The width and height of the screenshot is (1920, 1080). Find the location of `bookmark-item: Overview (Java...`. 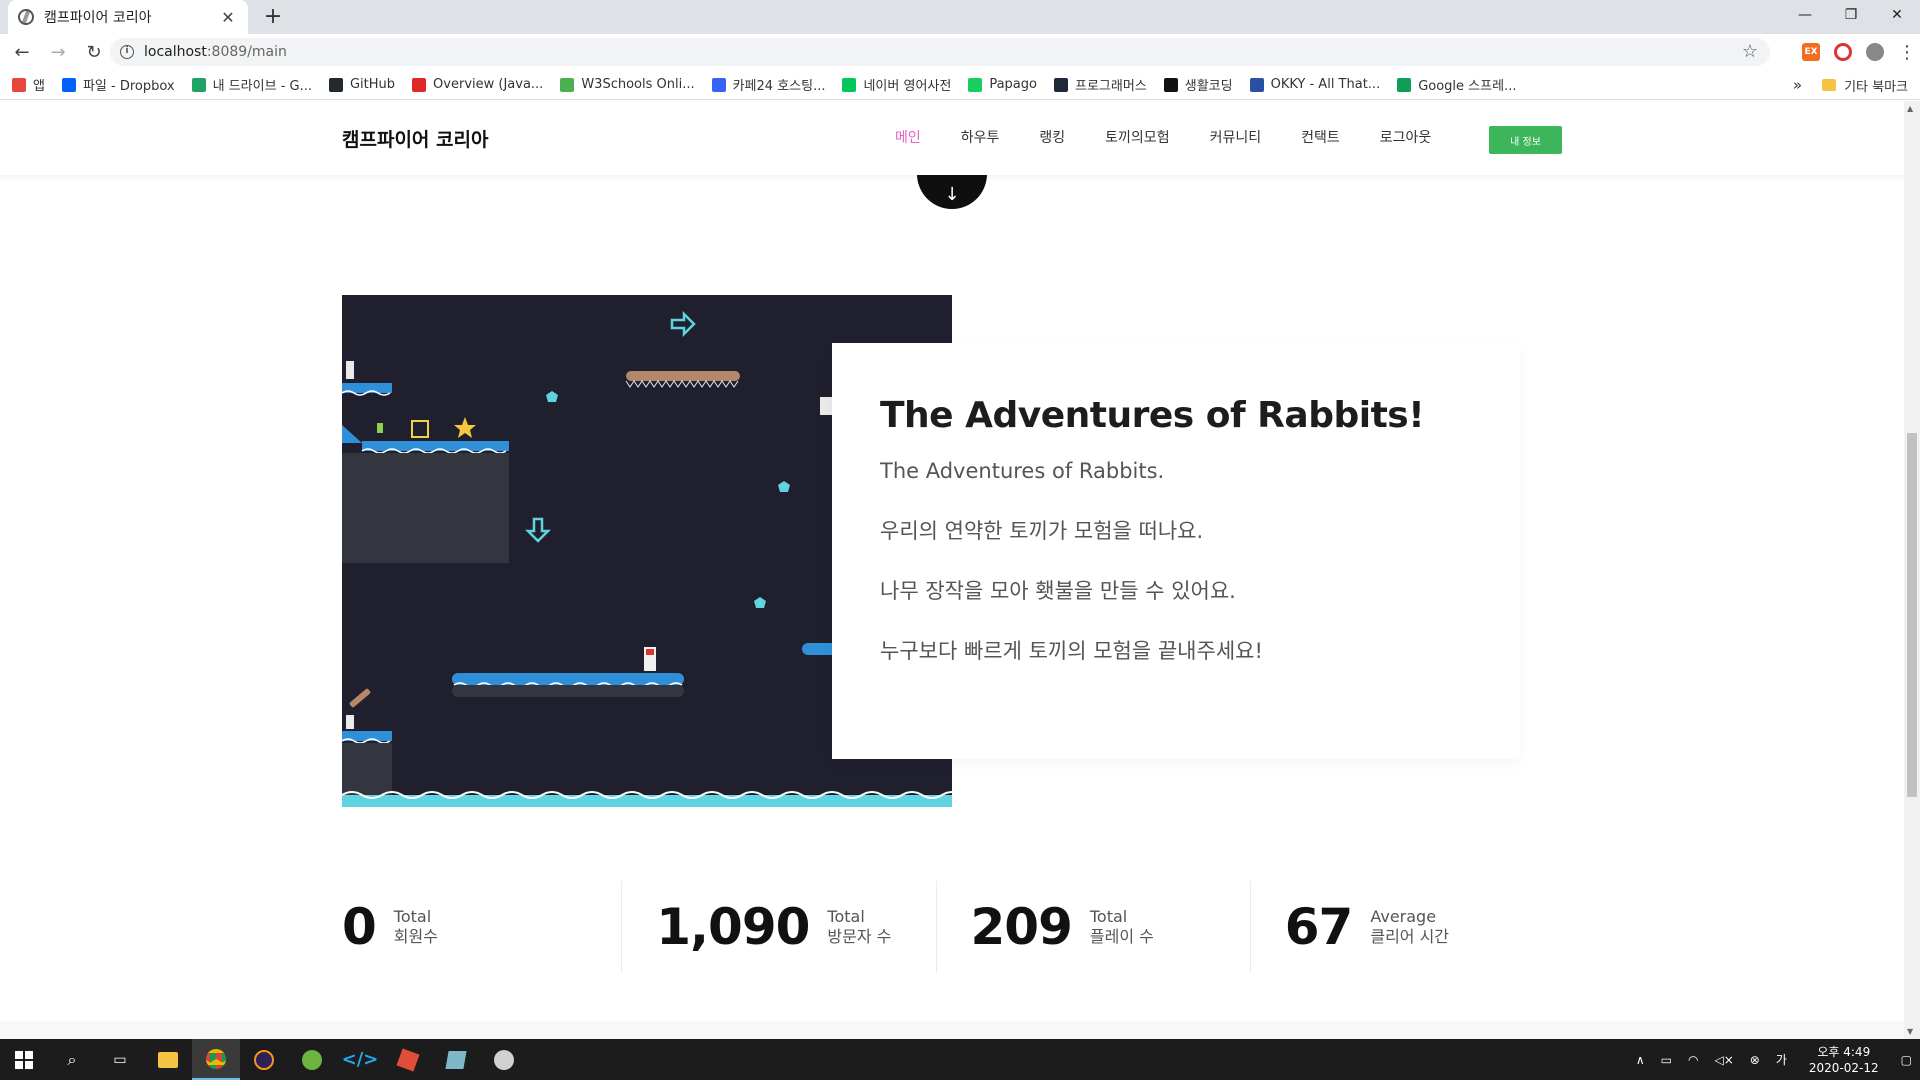

bookmark-item: Overview (Java... is located at coordinates (477, 84).